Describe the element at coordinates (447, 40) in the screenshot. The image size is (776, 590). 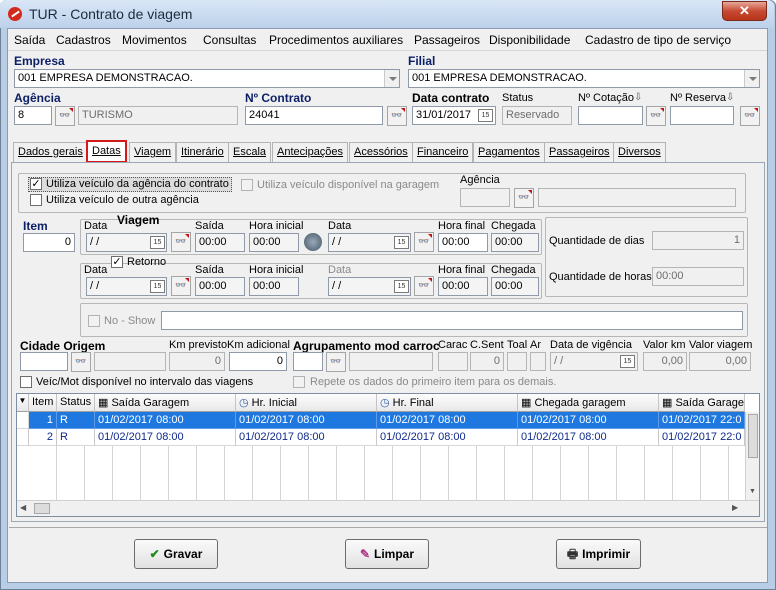
I see `menu-passageiros: Passageiros` at that location.